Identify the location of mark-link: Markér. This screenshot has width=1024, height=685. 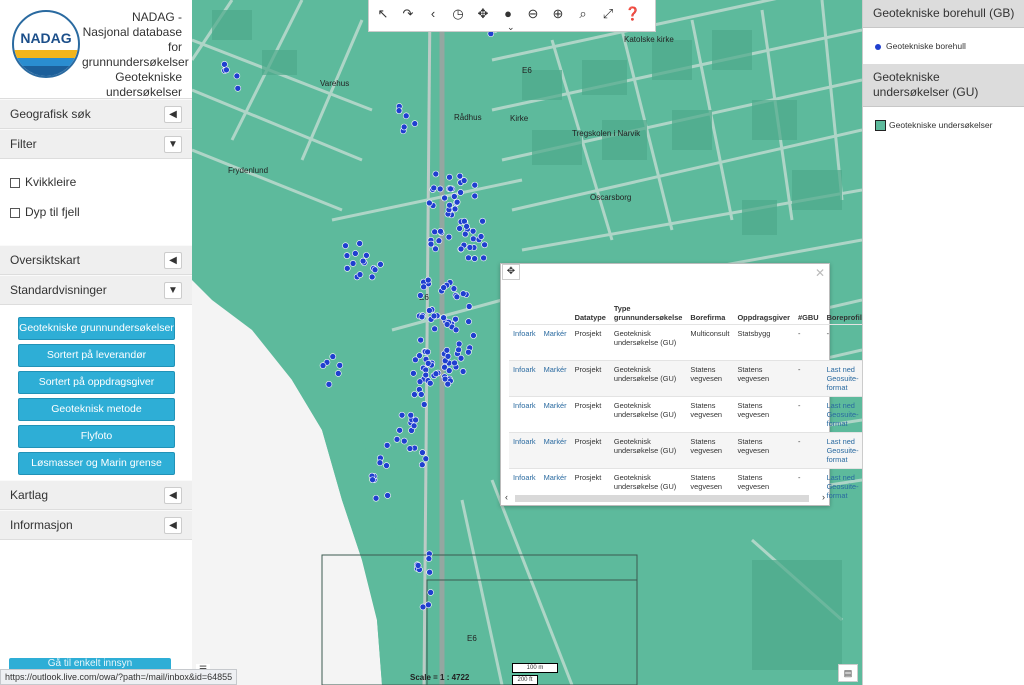
(555, 378).